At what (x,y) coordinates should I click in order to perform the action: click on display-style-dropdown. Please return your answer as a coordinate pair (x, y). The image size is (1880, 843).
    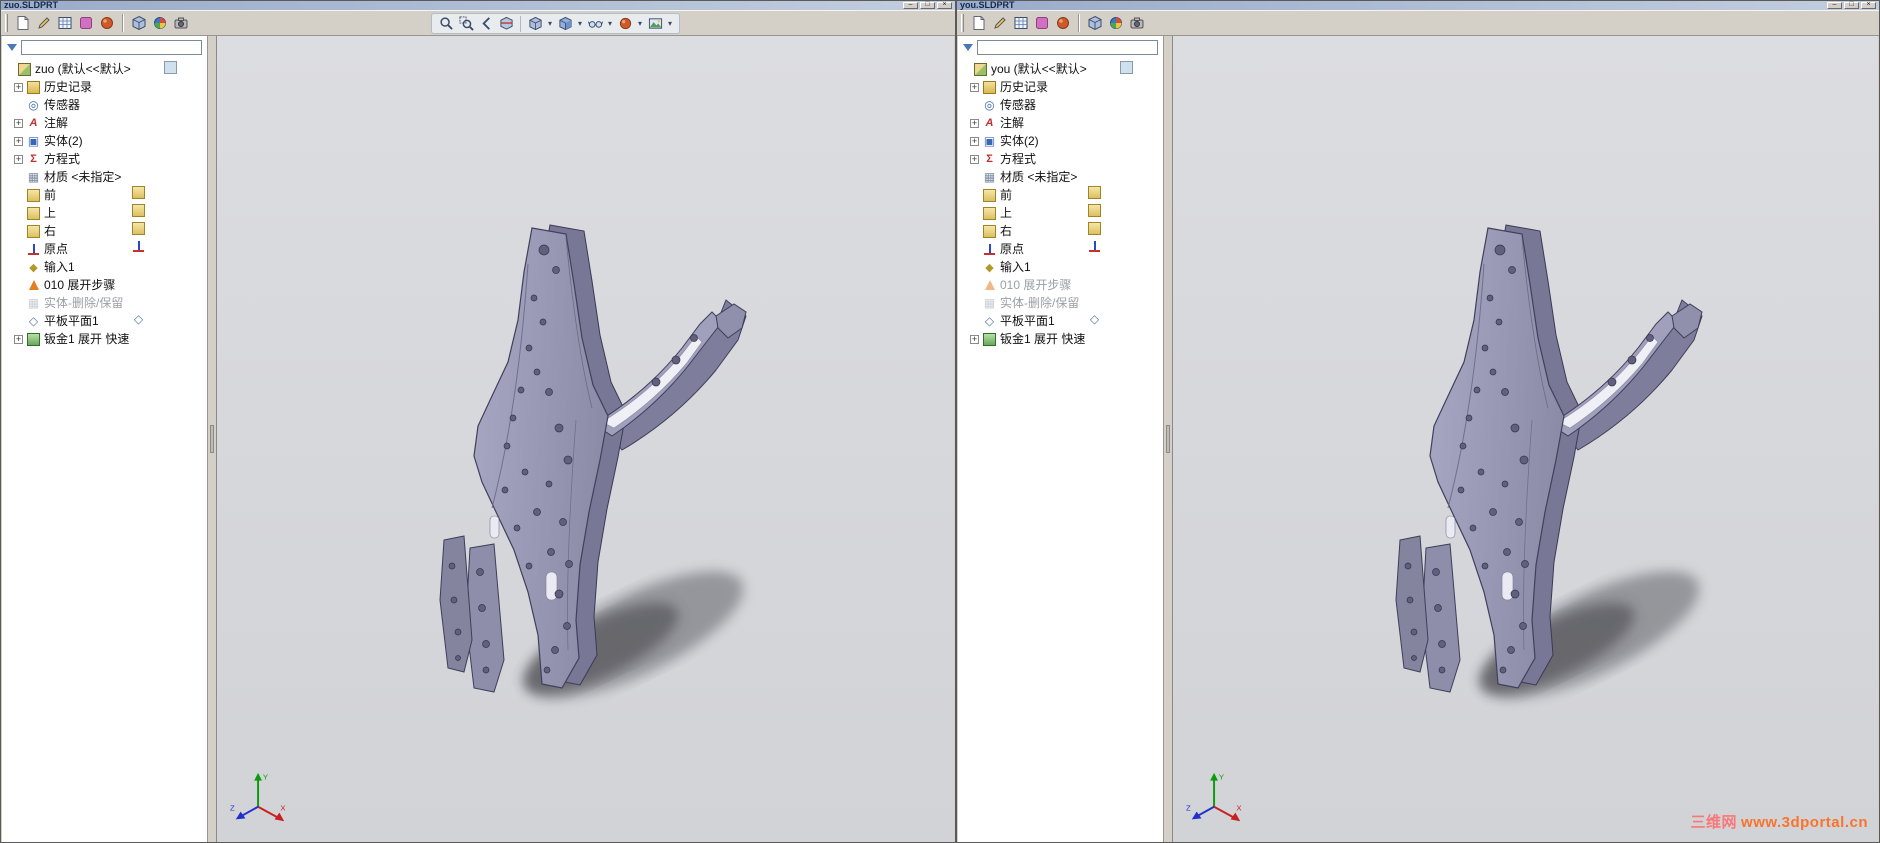
    Looking at the image, I should click on (580, 23).